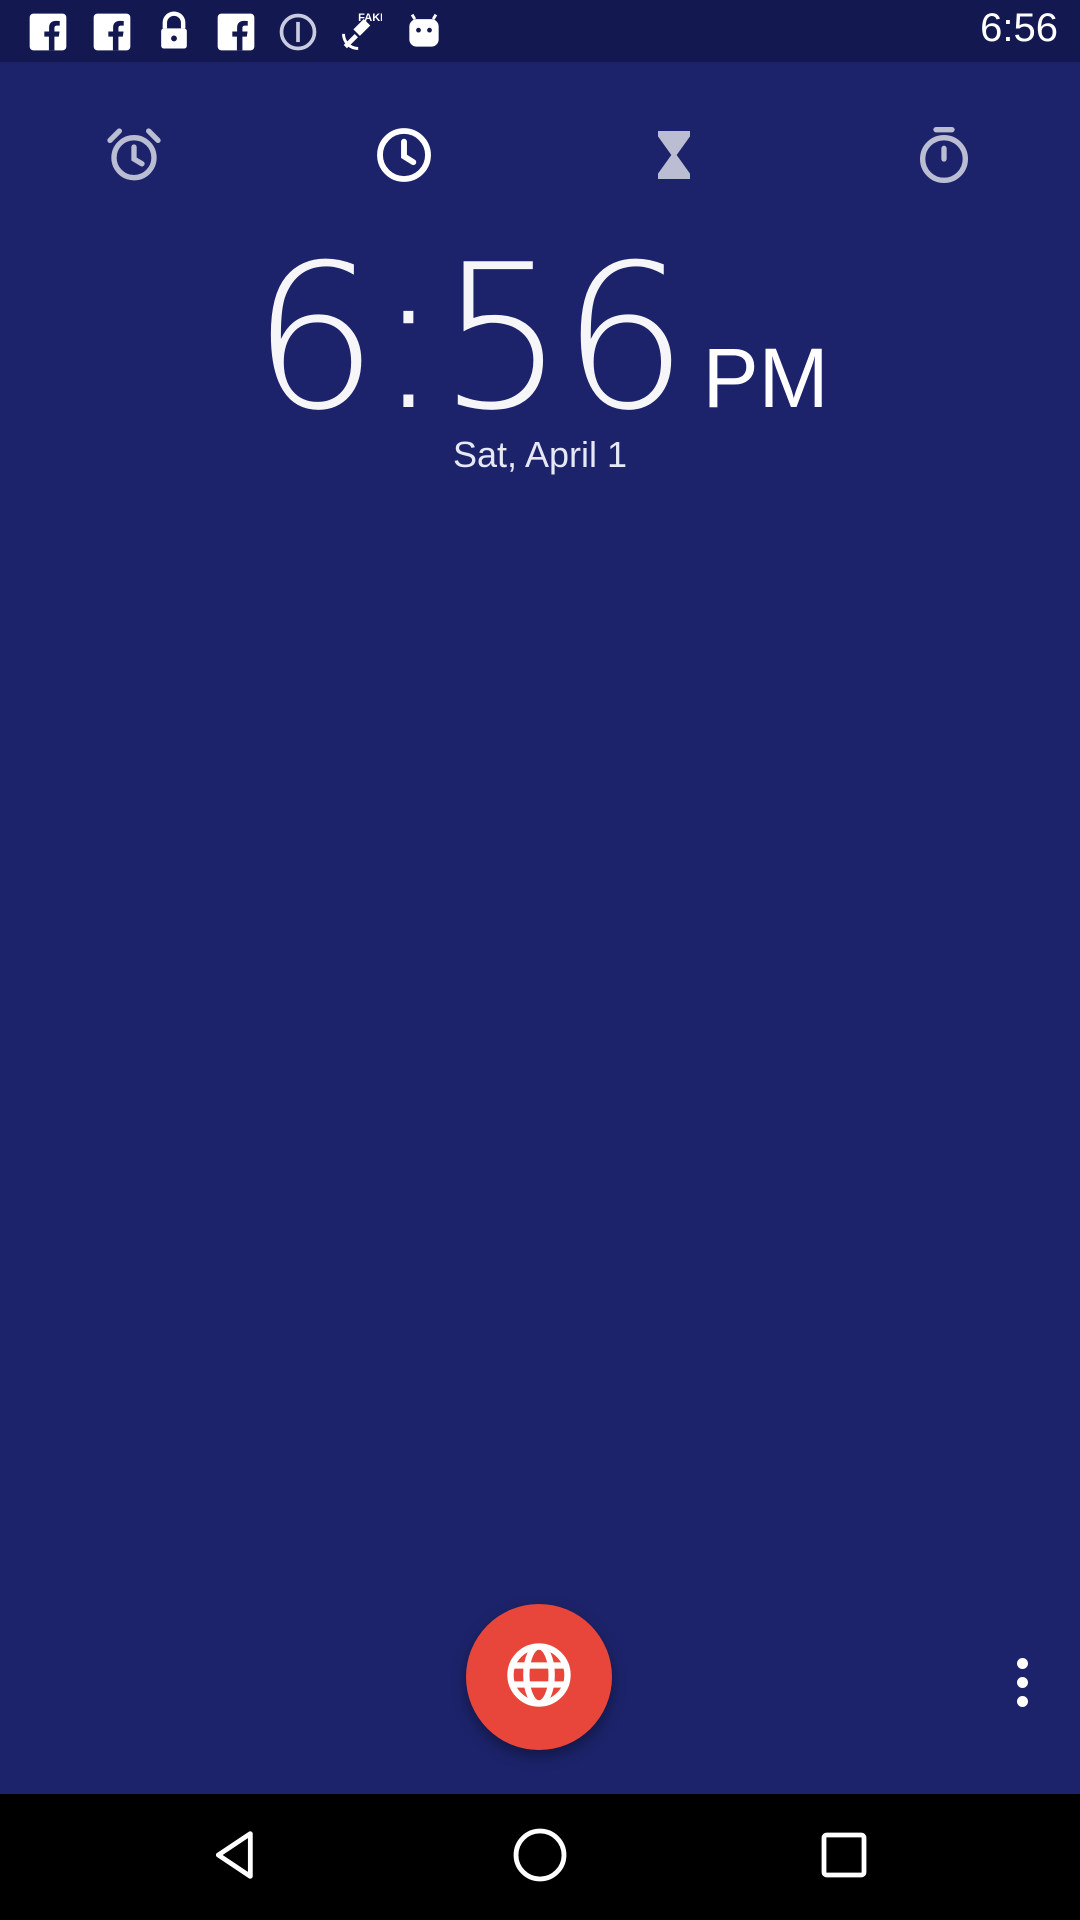  What do you see at coordinates (424, 32) in the screenshot?
I see `android-icon` at bounding box center [424, 32].